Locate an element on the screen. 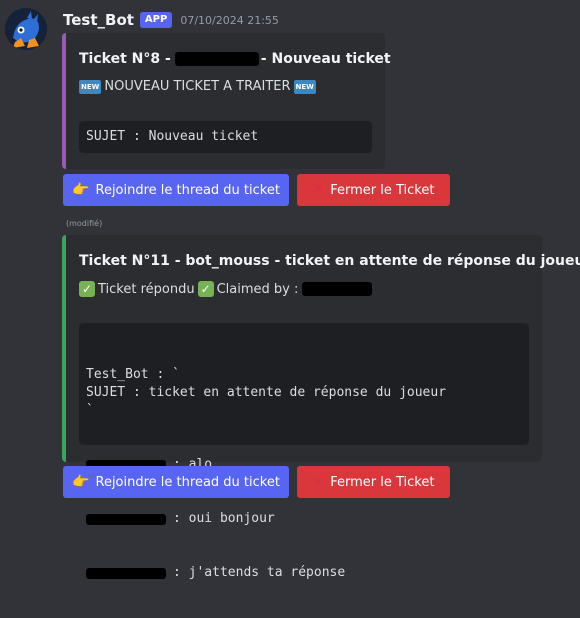  embed-title: Ticket N°8 - - Nouveau ticket is located at coordinates (235, 59).